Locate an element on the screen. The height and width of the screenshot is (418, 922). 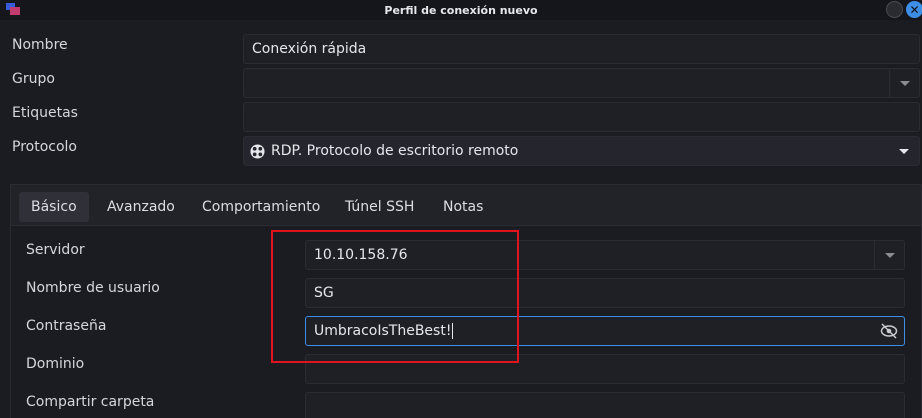
share-folder-field is located at coordinates (605, 405).